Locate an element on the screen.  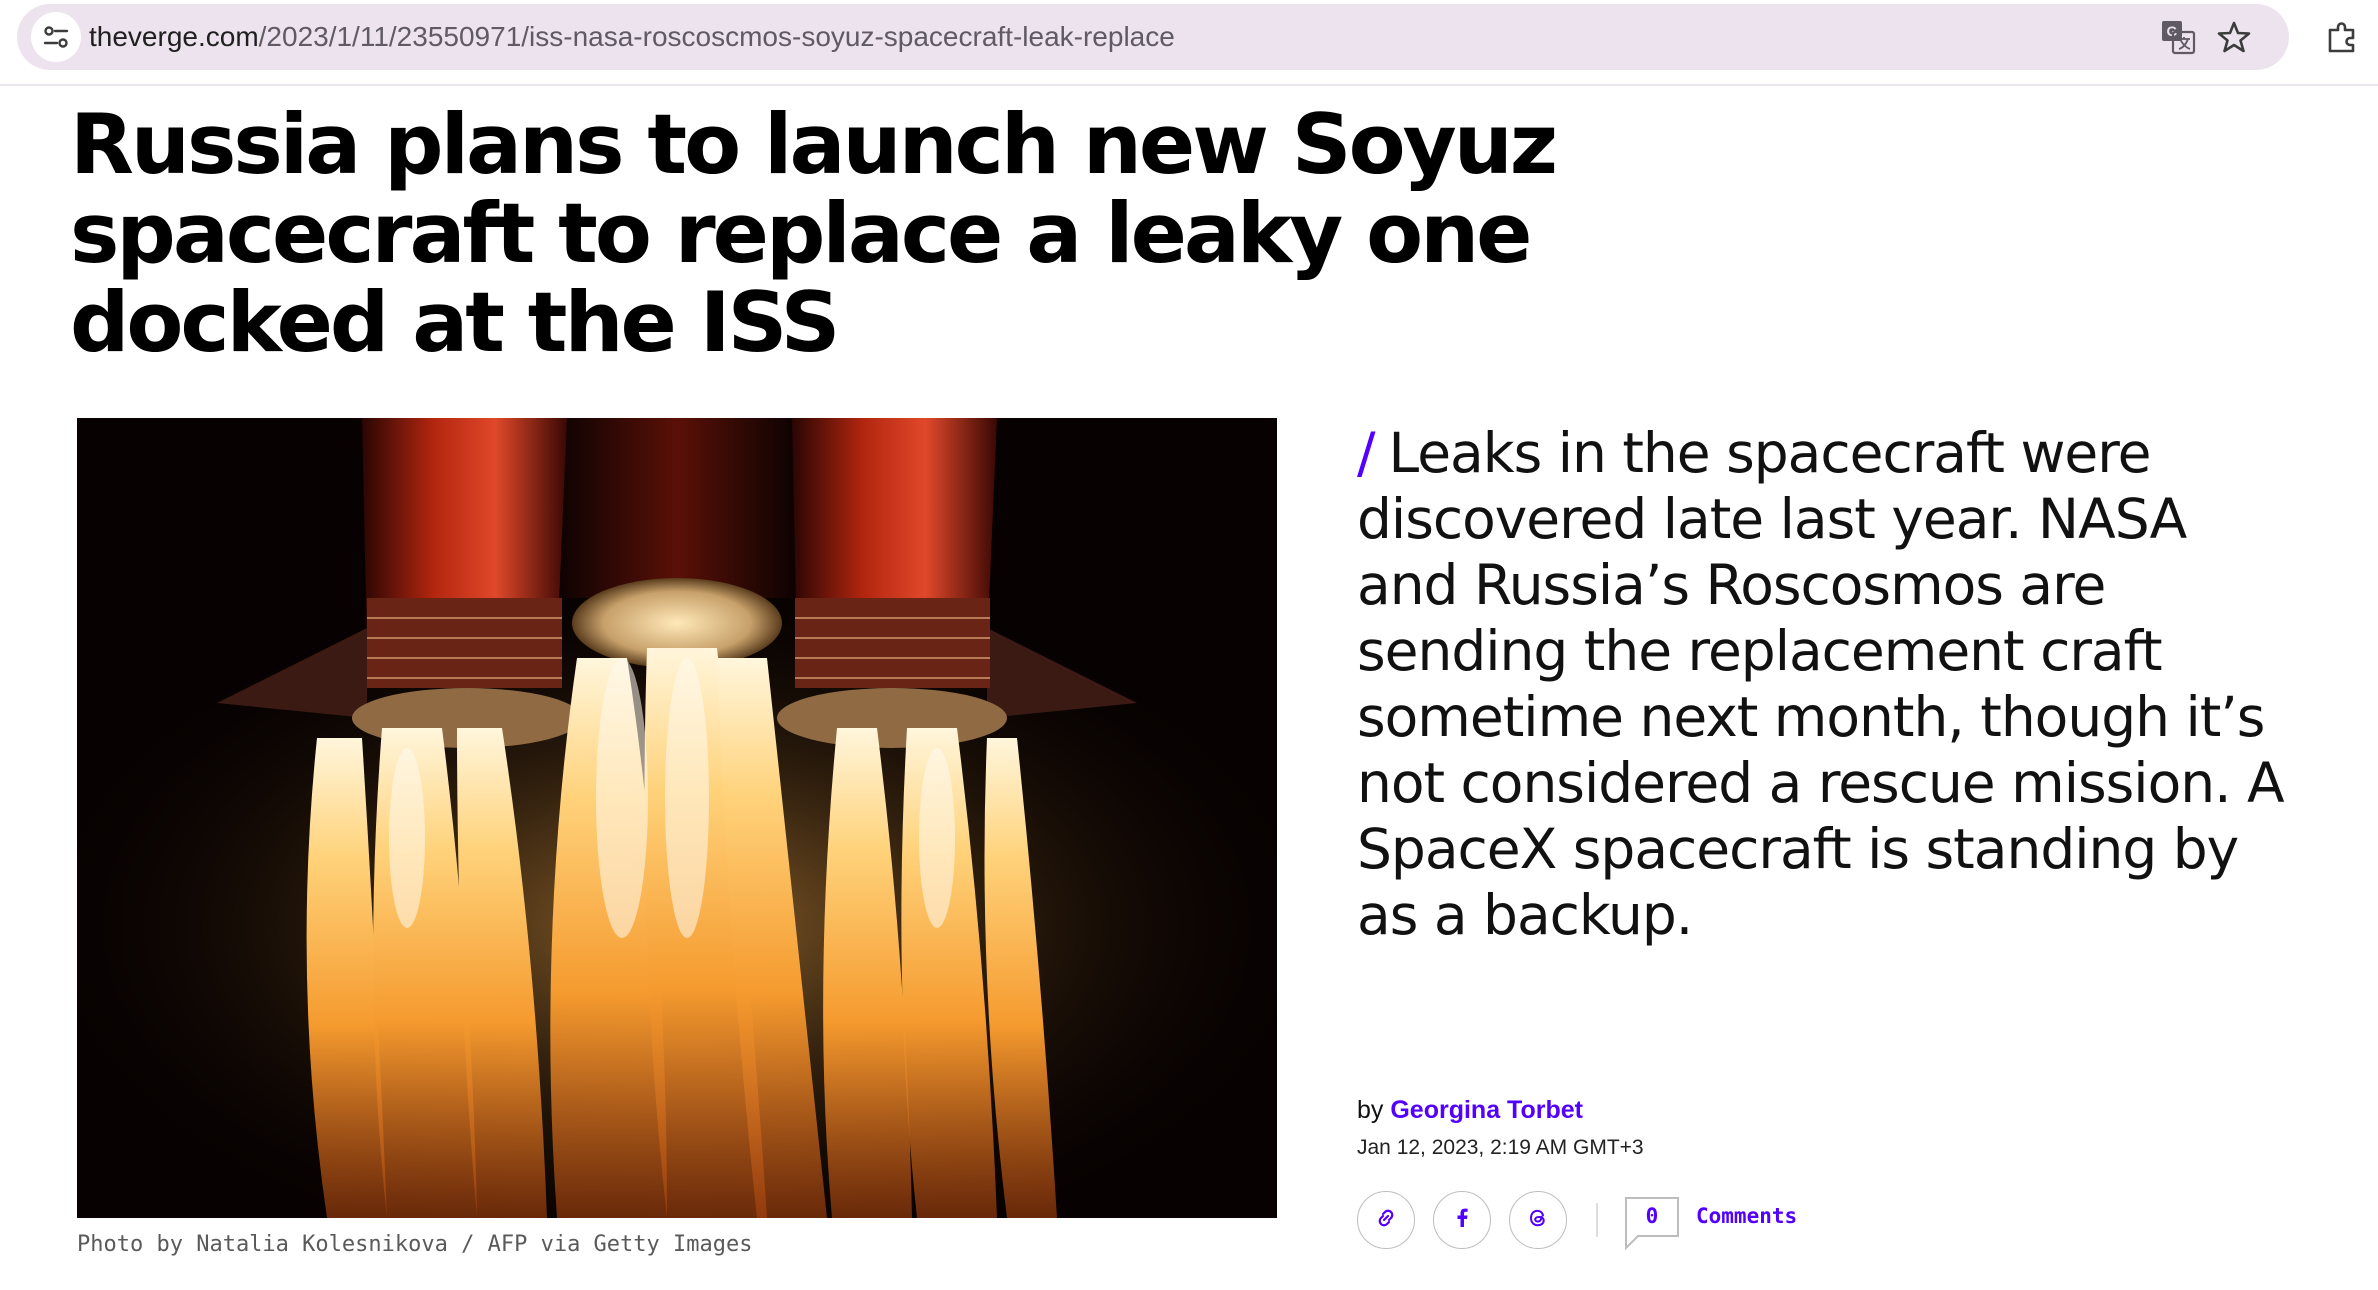
share-divider is located at coordinates (1597, 1220).